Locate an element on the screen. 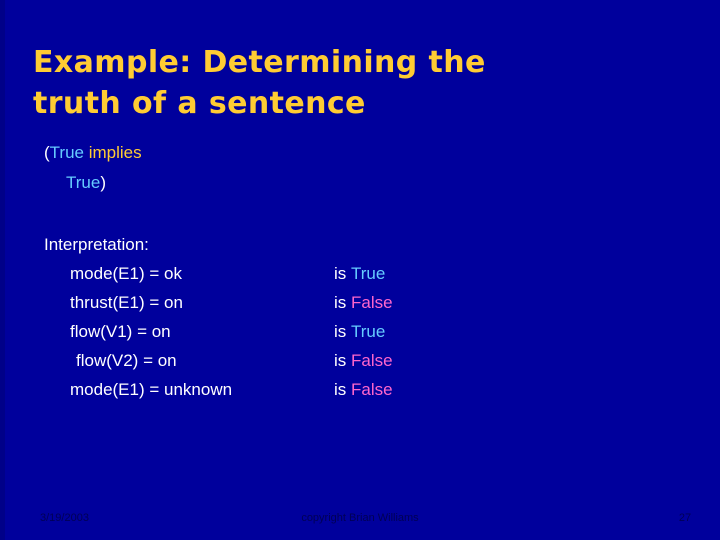 The image size is (720, 540). assignment-text: thrust(E1) = on is located at coordinates (126, 302).